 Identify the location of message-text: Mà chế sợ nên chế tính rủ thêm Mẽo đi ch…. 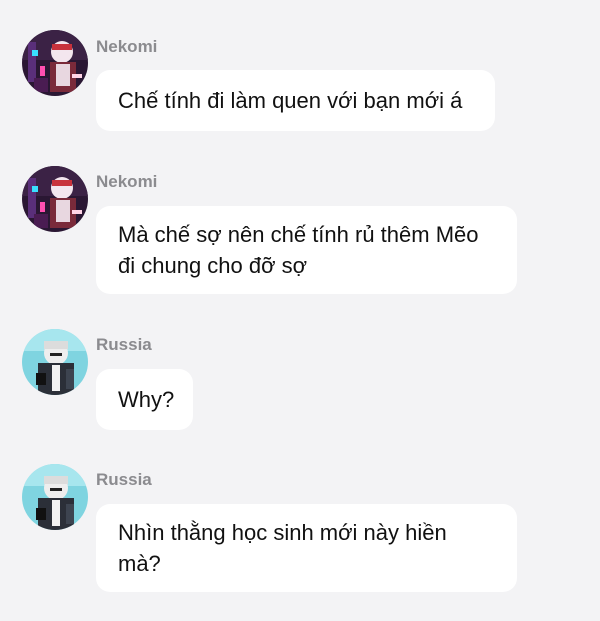
(298, 250).